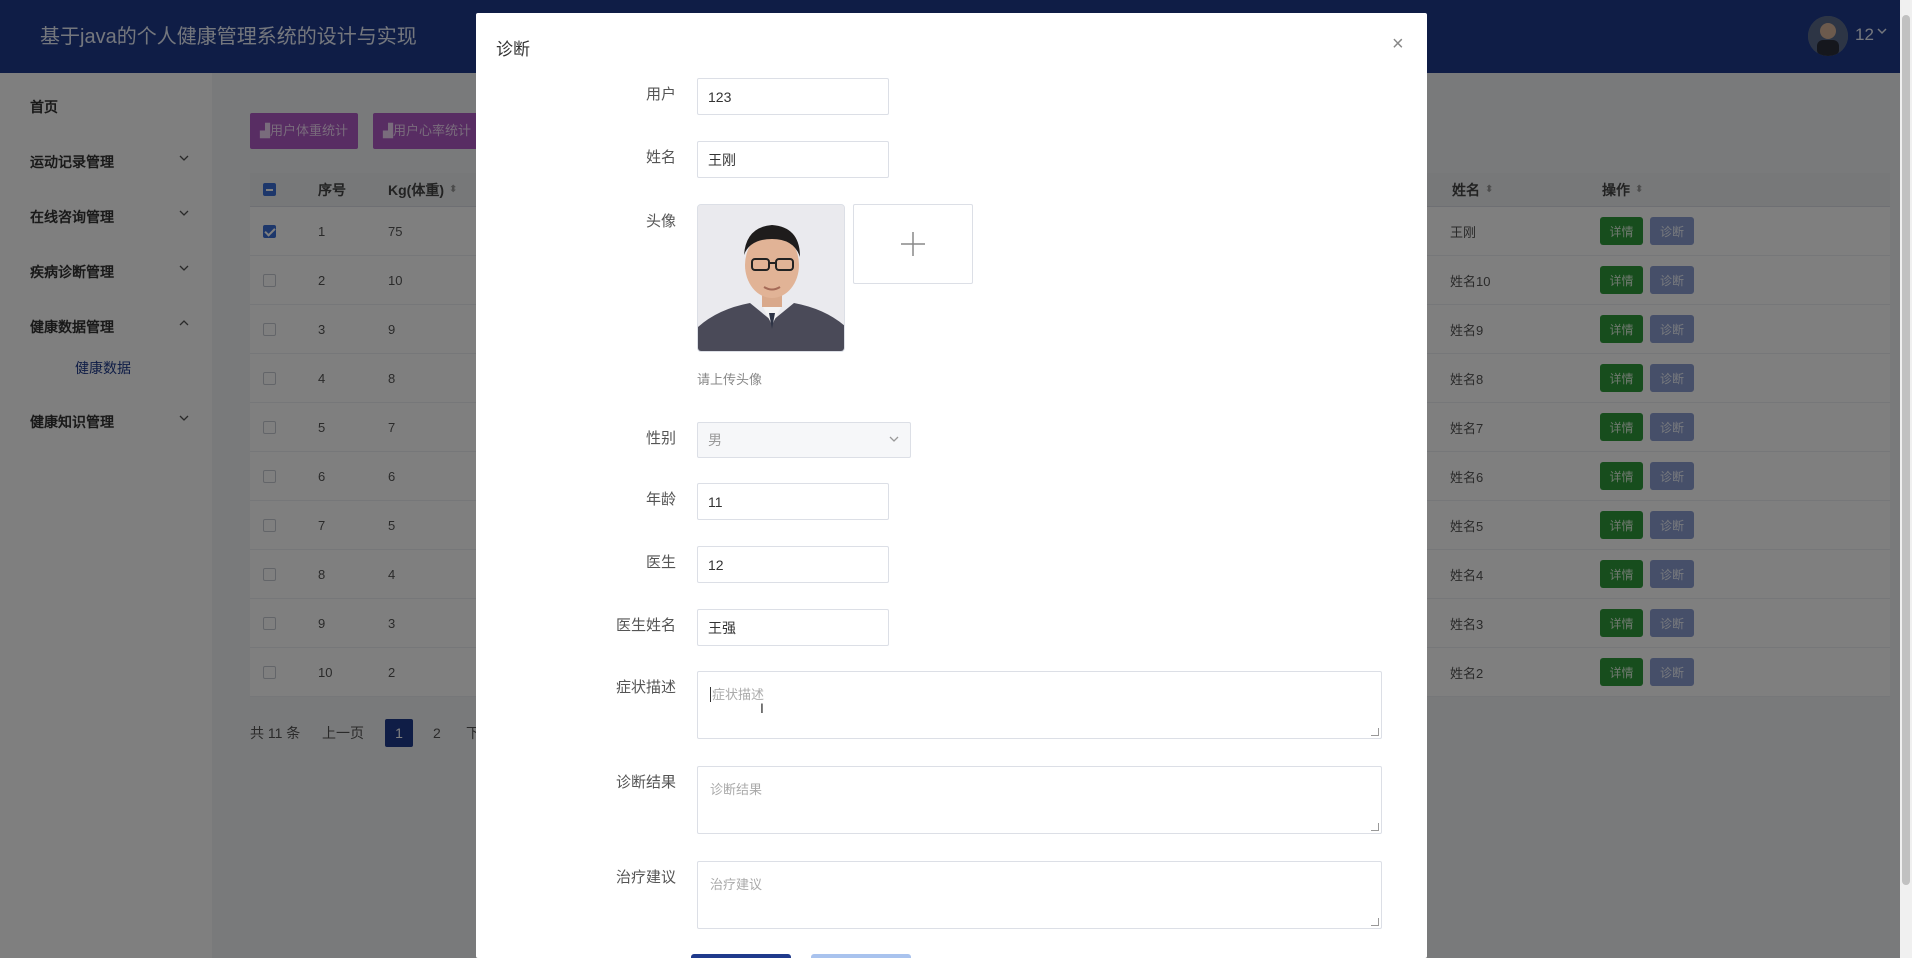 This screenshot has height=958, width=1912. What do you see at coordinates (660, 562) in the screenshot?
I see `doctor-label: 医生` at bounding box center [660, 562].